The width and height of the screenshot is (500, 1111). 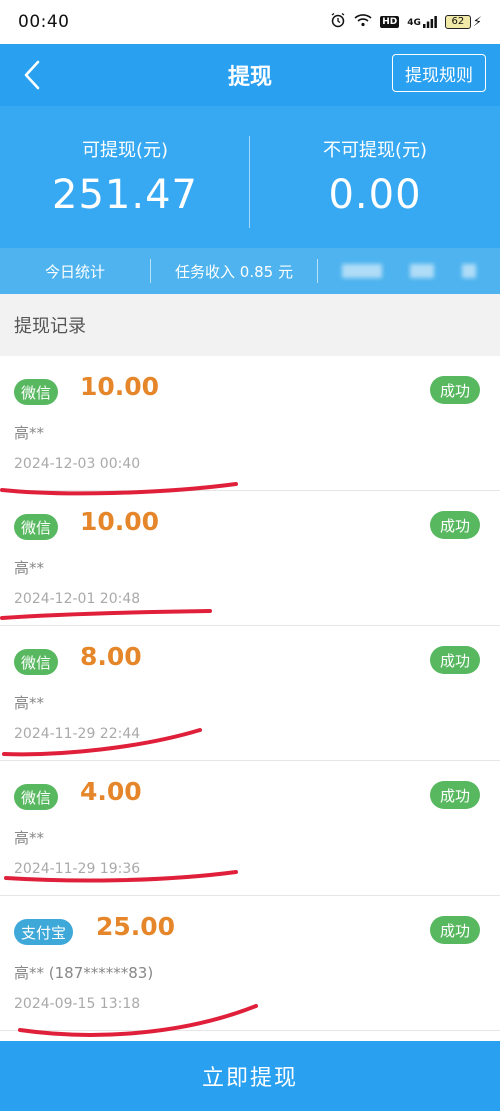 What do you see at coordinates (77, 1004) in the screenshot?
I see `record-date: 2024-09-15 13:18` at bounding box center [77, 1004].